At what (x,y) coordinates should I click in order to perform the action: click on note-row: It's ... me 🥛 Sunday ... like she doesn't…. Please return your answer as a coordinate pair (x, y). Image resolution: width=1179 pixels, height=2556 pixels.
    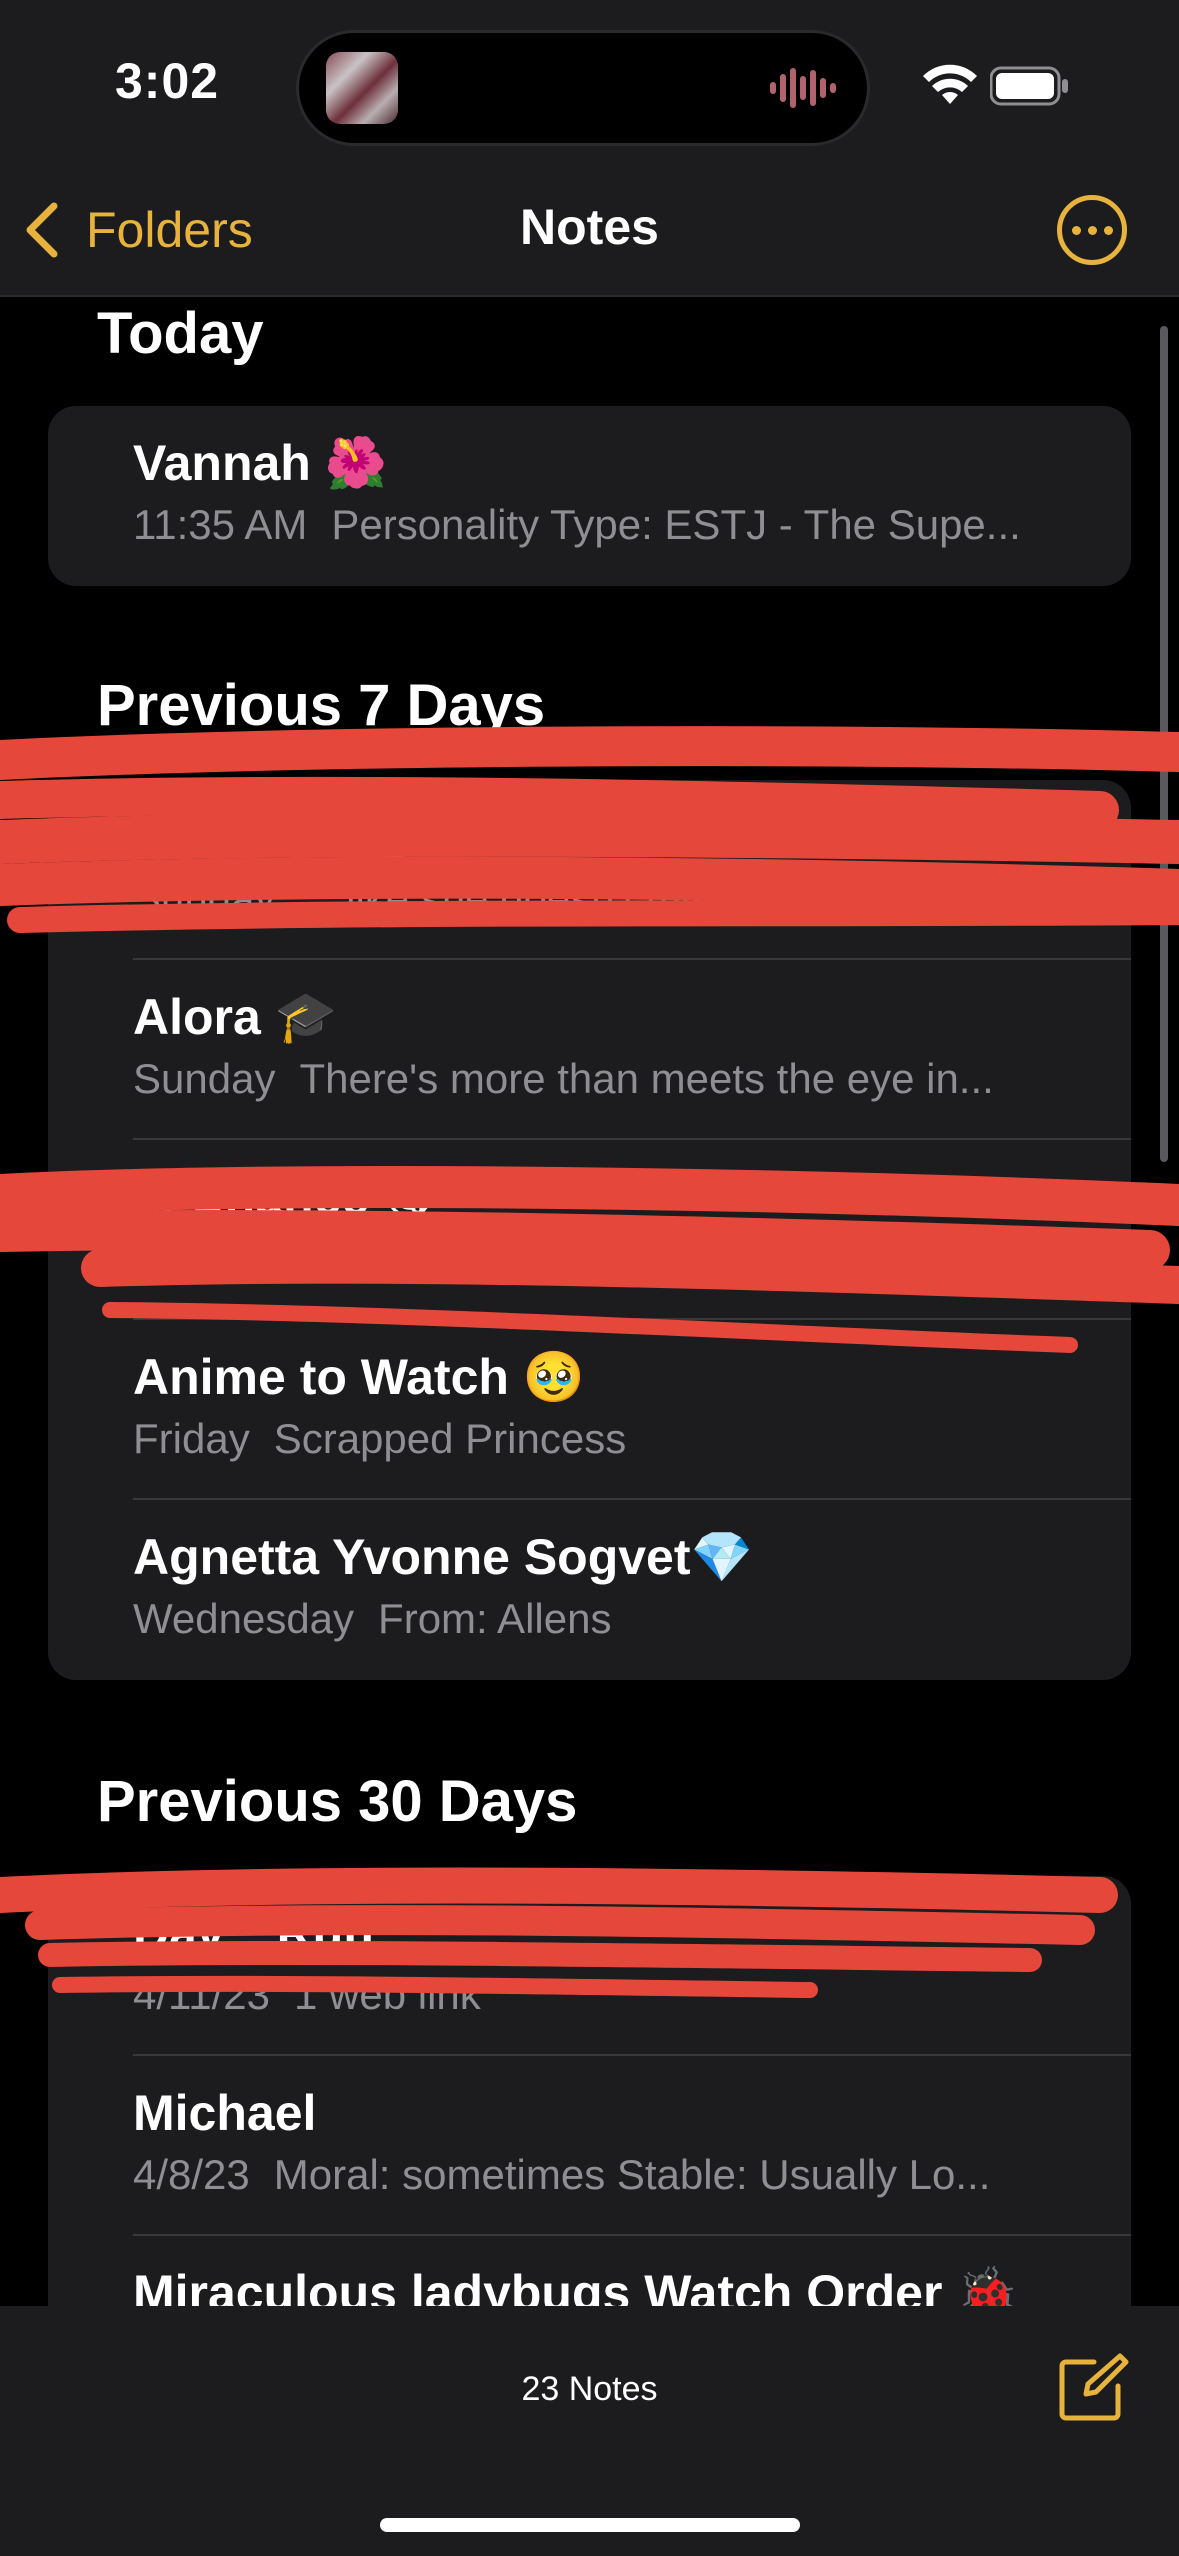
    Looking at the image, I should click on (589, 870).